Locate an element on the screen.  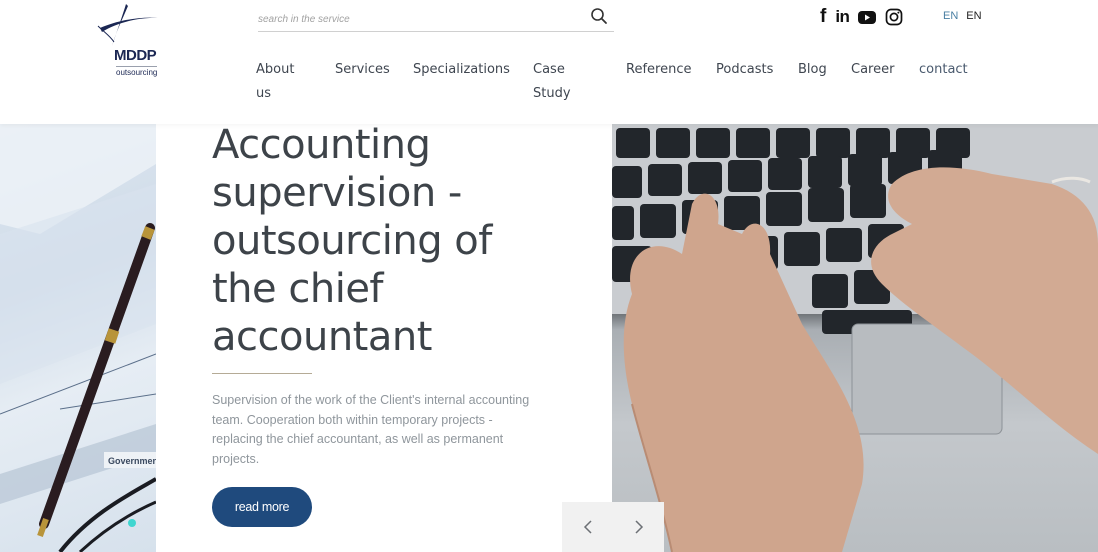
slider-controls is located at coordinates (613, 527).